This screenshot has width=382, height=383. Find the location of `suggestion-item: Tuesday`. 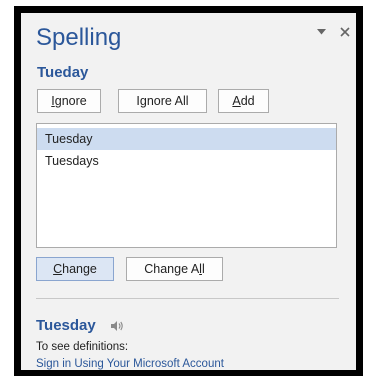

suggestion-item: Tuesday is located at coordinates (186, 139).